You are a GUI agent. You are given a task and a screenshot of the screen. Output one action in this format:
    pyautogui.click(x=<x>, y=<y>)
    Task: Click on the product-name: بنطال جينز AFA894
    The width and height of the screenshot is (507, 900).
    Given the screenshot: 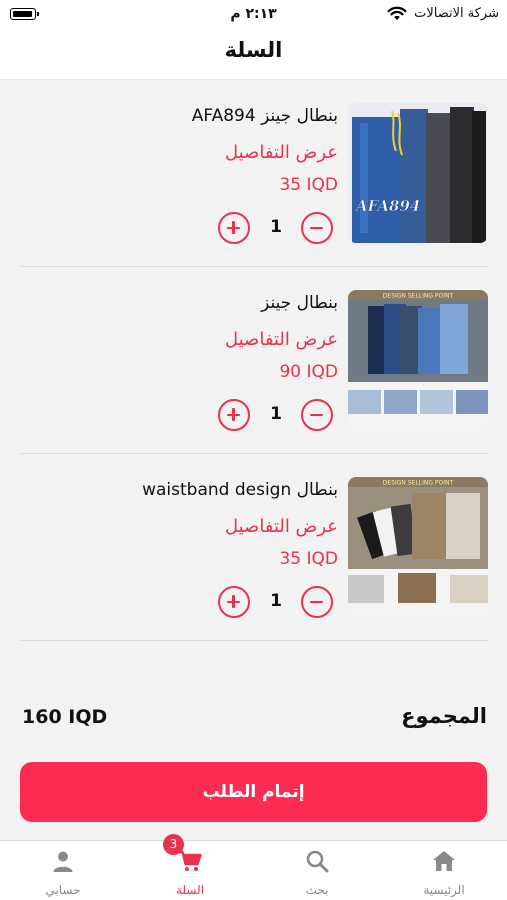 What is the action you would take?
    pyautogui.click(x=264, y=116)
    